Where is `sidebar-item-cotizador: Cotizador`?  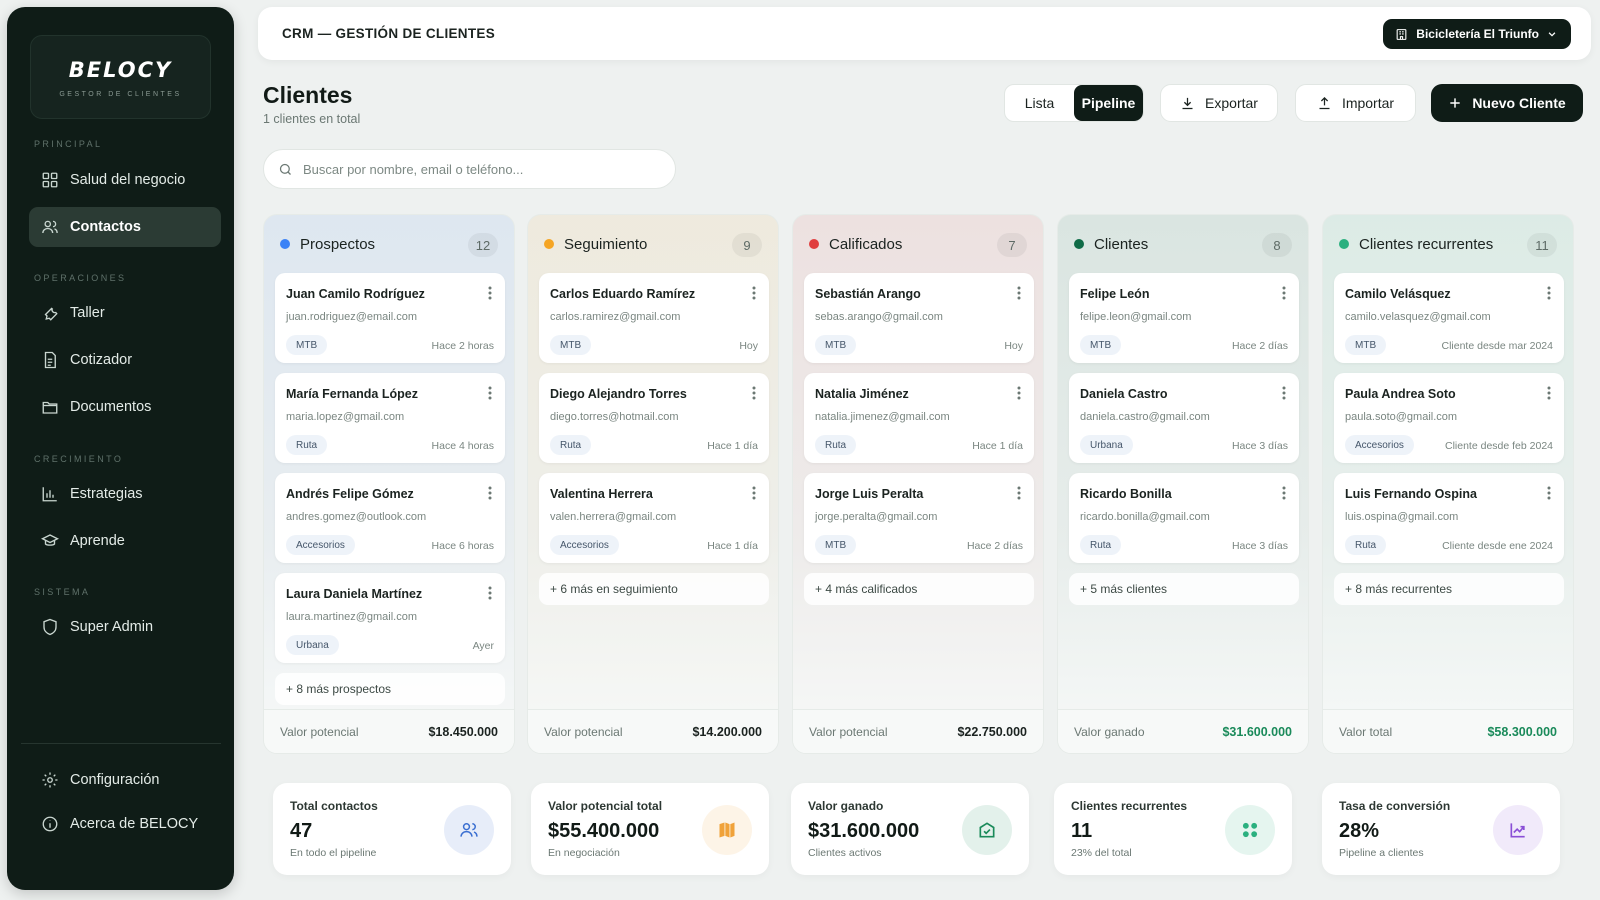
sidebar-item-cotizador: Cotizador is located at coordinates (125, 360).